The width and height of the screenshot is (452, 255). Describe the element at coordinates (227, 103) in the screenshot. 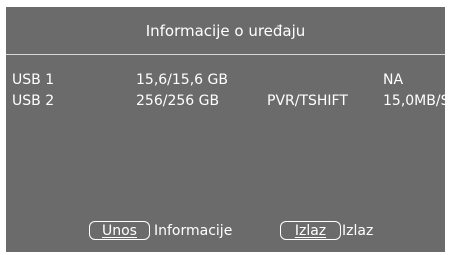

I see `device-row-usb2: USB 2 256/256 GB PVR/TSHIFT 15,0MB/S` at that location.